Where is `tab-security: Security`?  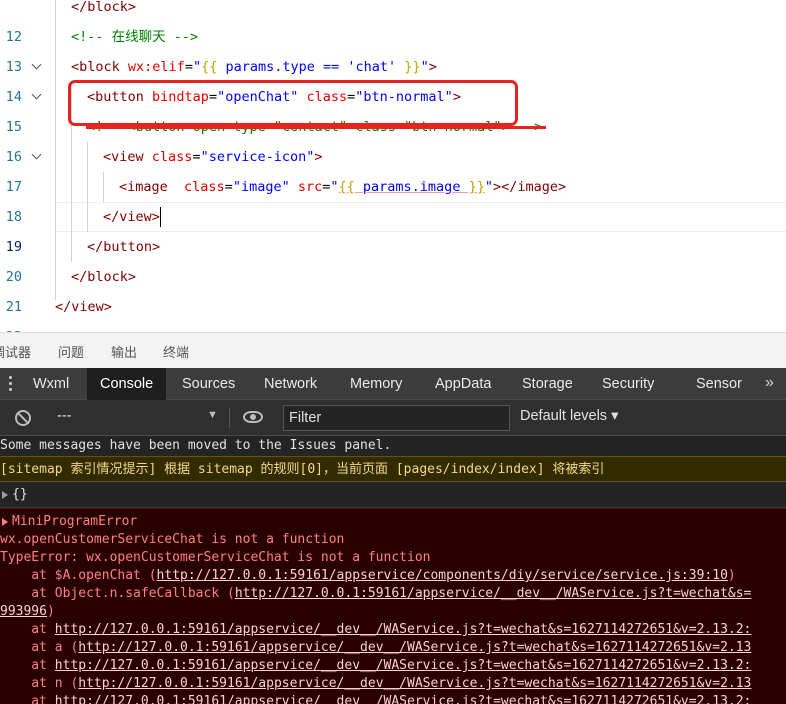 tab-security: Security is located at coordinates (628, 384).